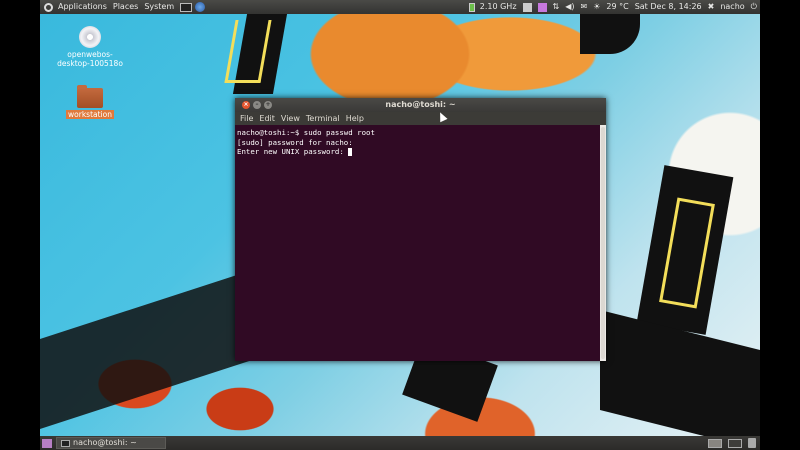 This screenshot has height=450, width=800. What do you see at coordinates (200, 7) in the screenshot?
I see `browser-launcher-icon` at bounding box center [200, 7].